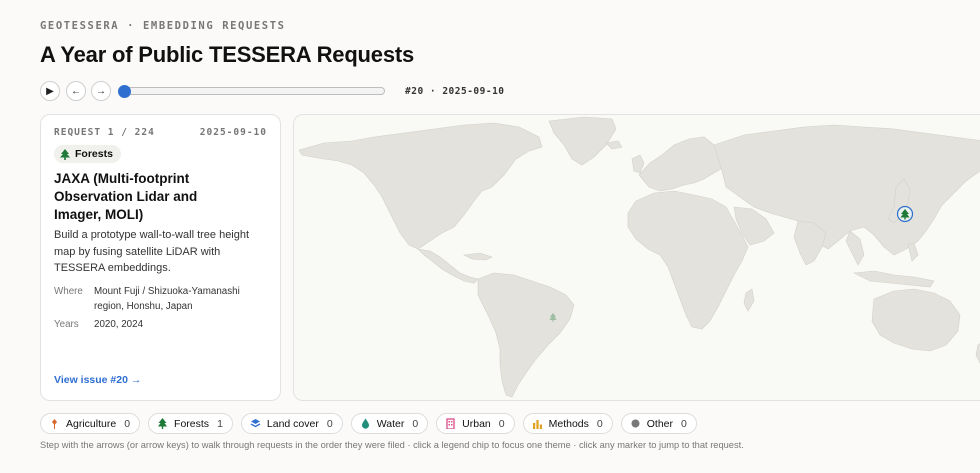  I want to click on arrow-left-icon: ←, so click(76, 91).